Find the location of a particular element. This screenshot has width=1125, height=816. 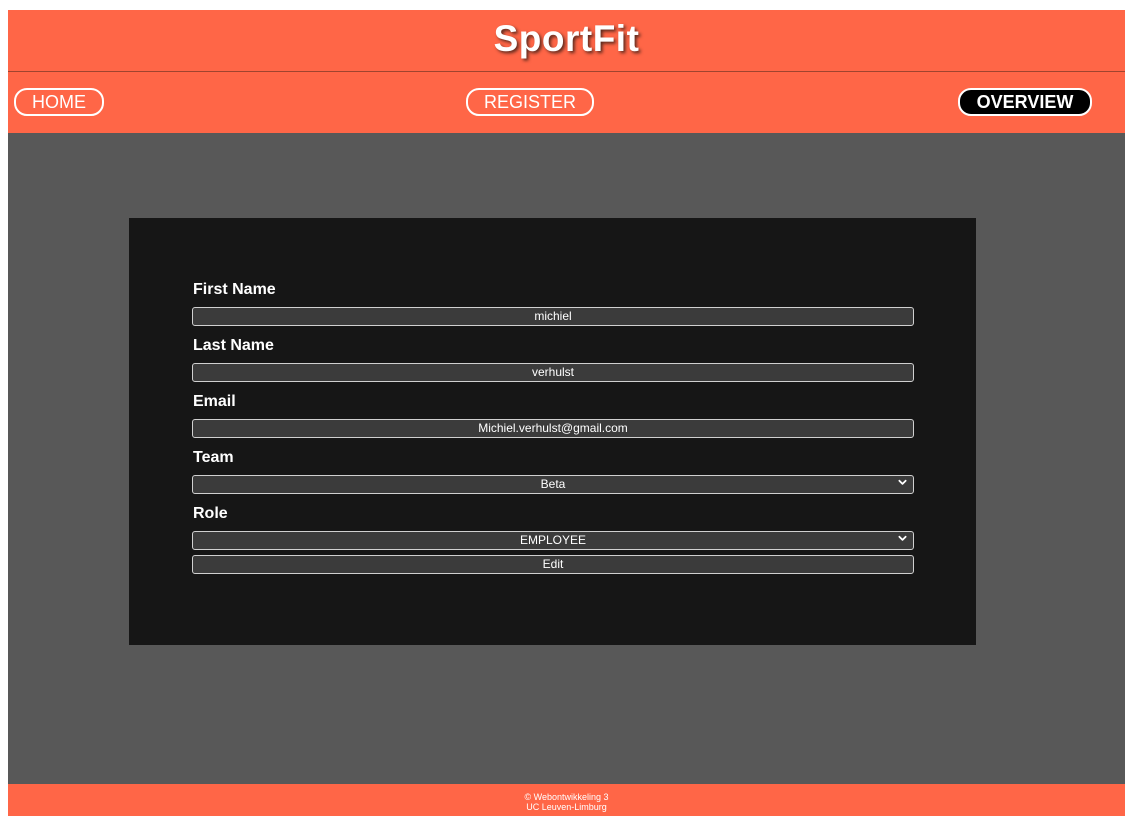

last-name-label: Last Name is located at coordinates (233, 345).